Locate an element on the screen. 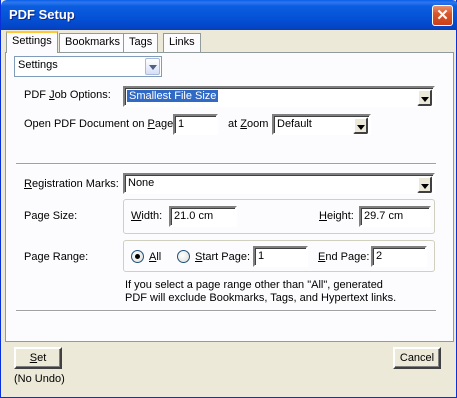 Image resolution: width=457 pixels, height=398 pixels. tab-tags: Tags is located at coordinates (141, 42).